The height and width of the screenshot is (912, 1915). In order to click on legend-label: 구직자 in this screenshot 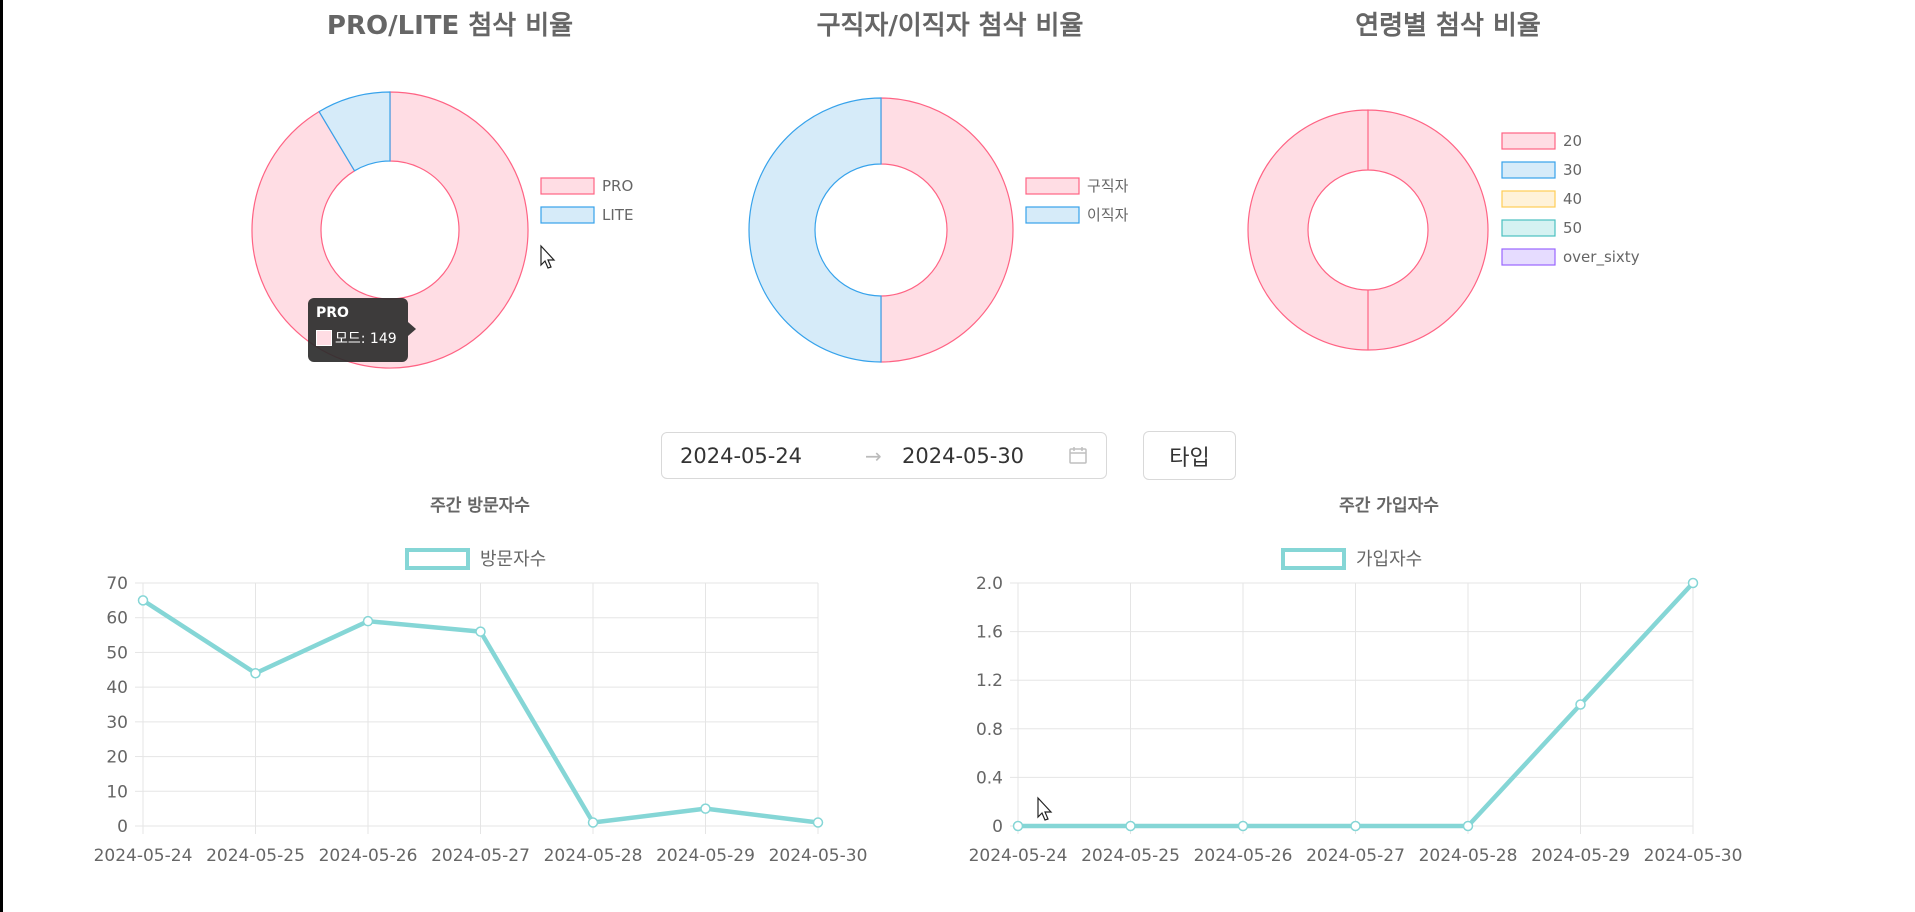, I will do `click(1108, 186)`.